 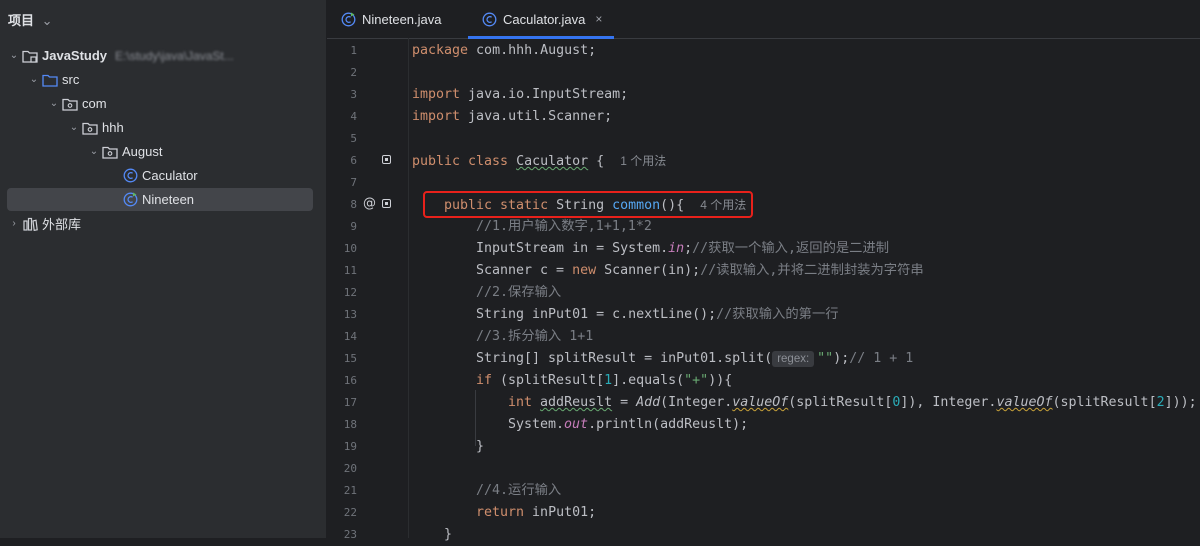 I want to click on line-number: 13, so click(x=350, y=314).